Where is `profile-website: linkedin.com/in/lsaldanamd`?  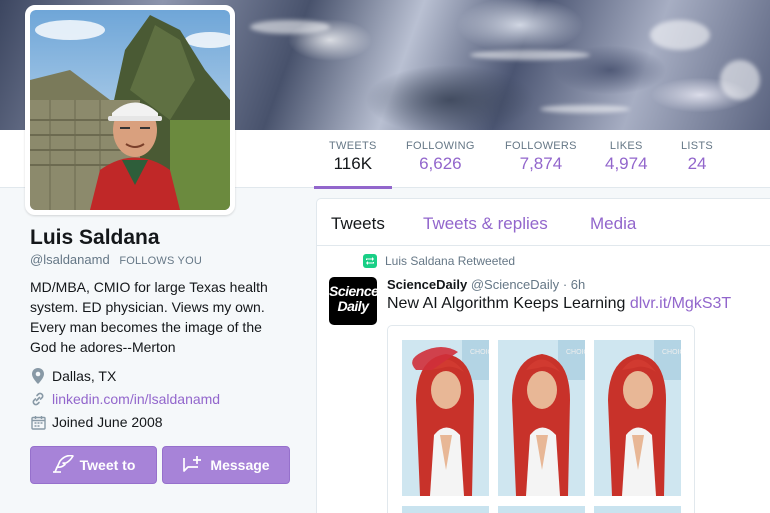 profile-website: linkedin.com/in/lsaldanamd is located at coordinates (125, 399).